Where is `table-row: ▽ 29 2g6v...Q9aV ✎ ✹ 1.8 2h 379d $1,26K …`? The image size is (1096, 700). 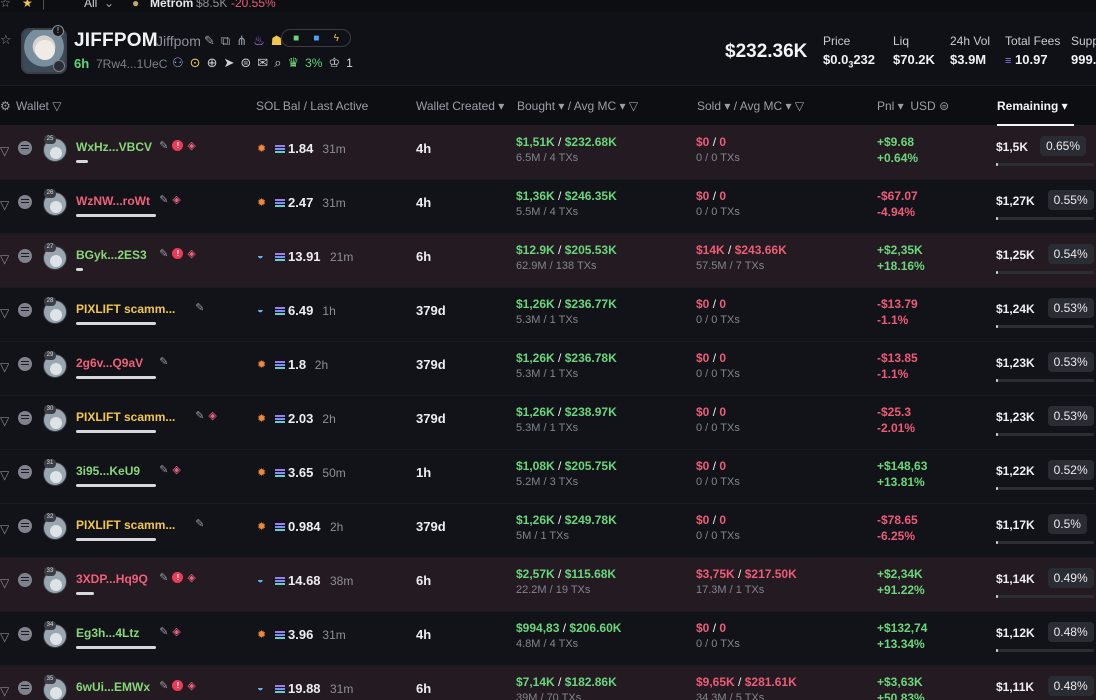 table-row: ▽ 29 2g6v...Q9aV ✎ ✹ 1.8 2h 379d $1,26K … is located at coordinates (548, 369).